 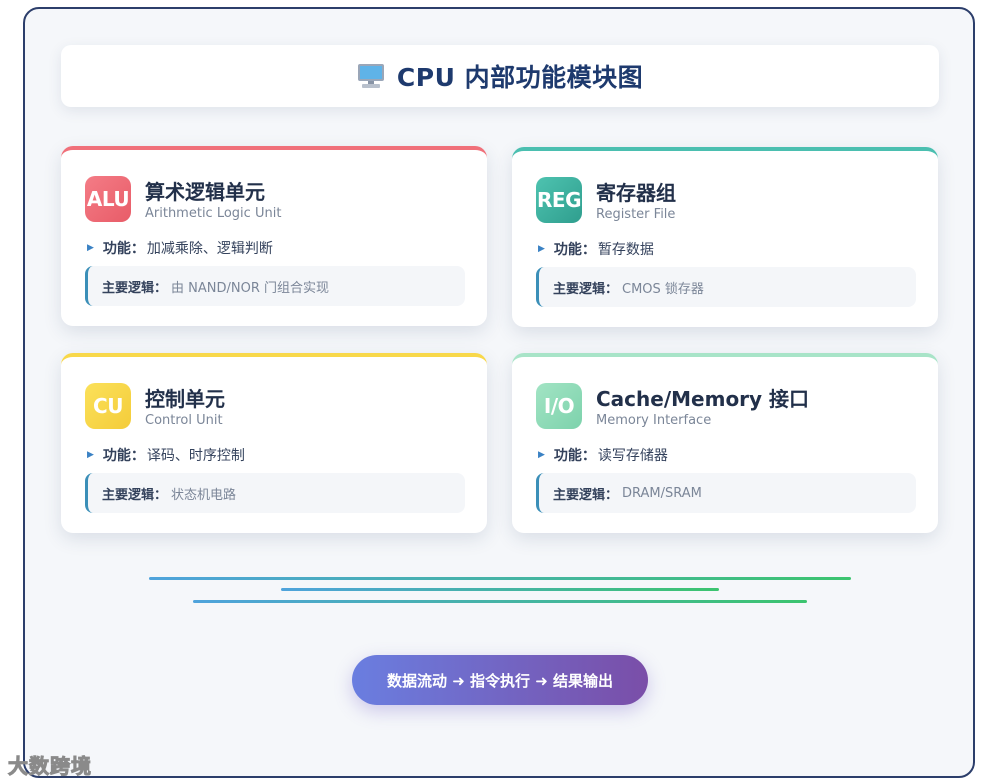 I want to click on module-function: ▶ 功能： 读写存储器, so click(x=603, y=455).